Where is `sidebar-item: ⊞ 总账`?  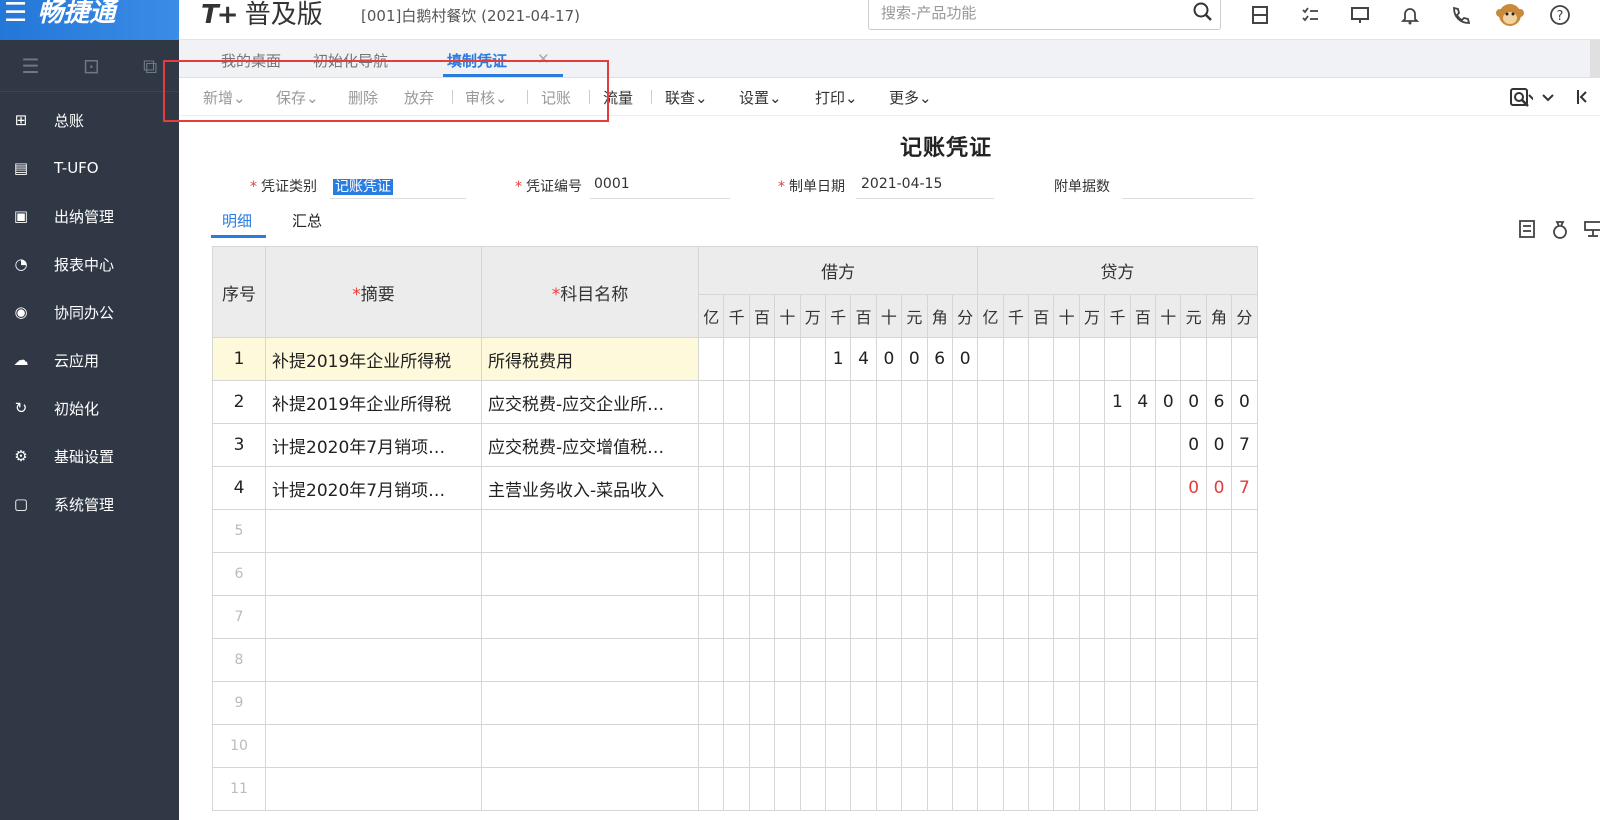
sidebar-item: ⊞ 总账 is located at coordinates (89, 120).